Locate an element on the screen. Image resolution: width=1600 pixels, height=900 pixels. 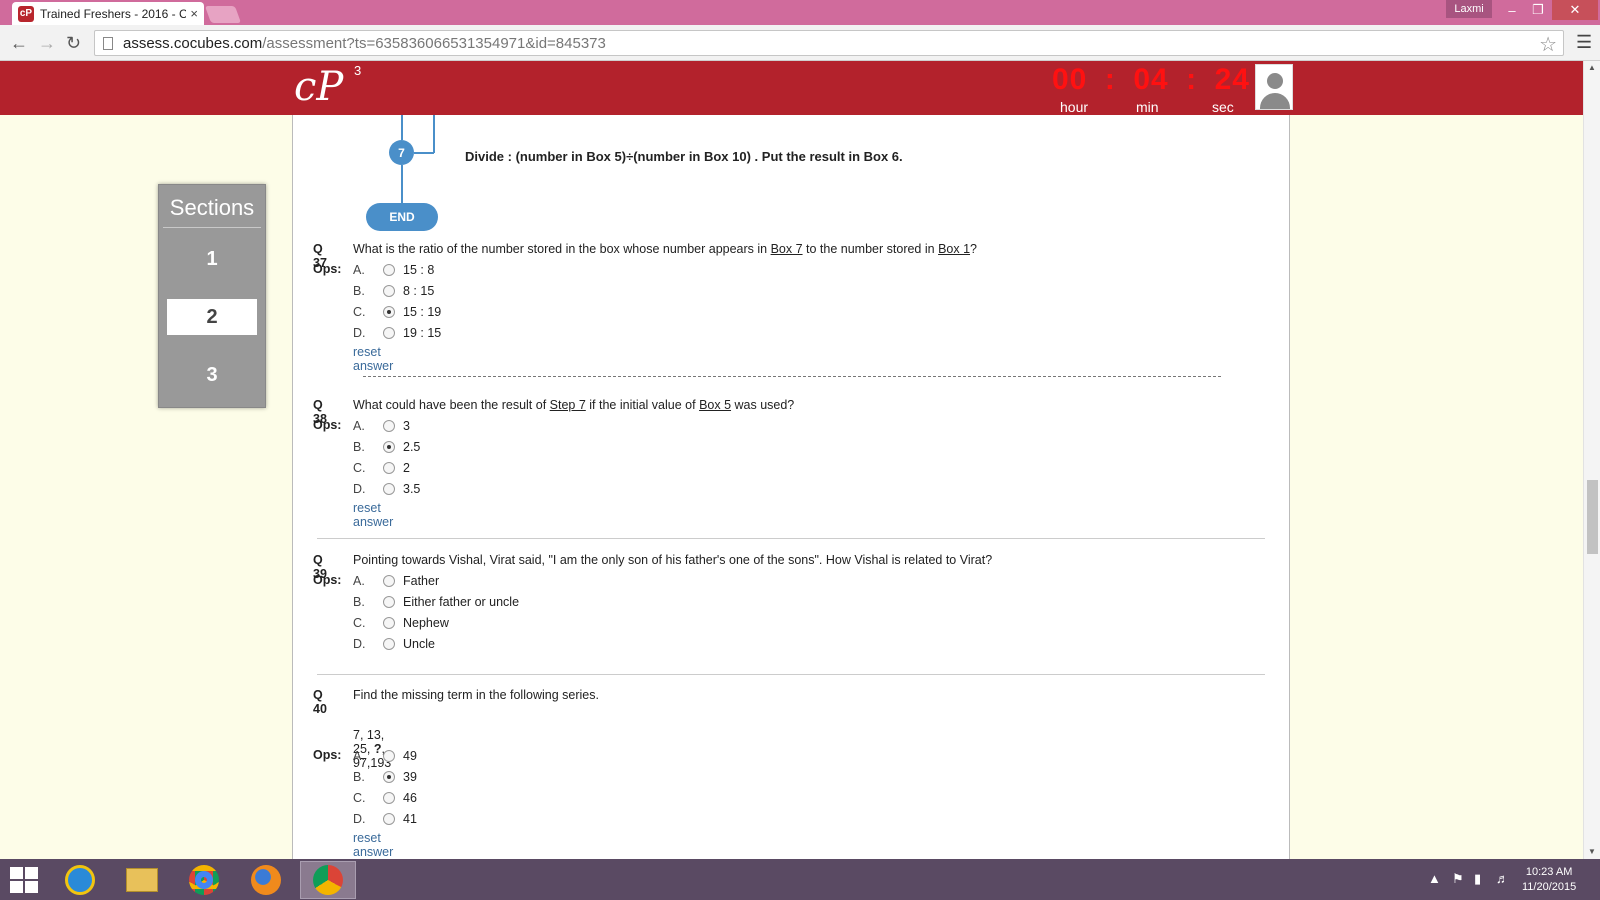
option-a: A. 3 is located at coordinates (381, 426).